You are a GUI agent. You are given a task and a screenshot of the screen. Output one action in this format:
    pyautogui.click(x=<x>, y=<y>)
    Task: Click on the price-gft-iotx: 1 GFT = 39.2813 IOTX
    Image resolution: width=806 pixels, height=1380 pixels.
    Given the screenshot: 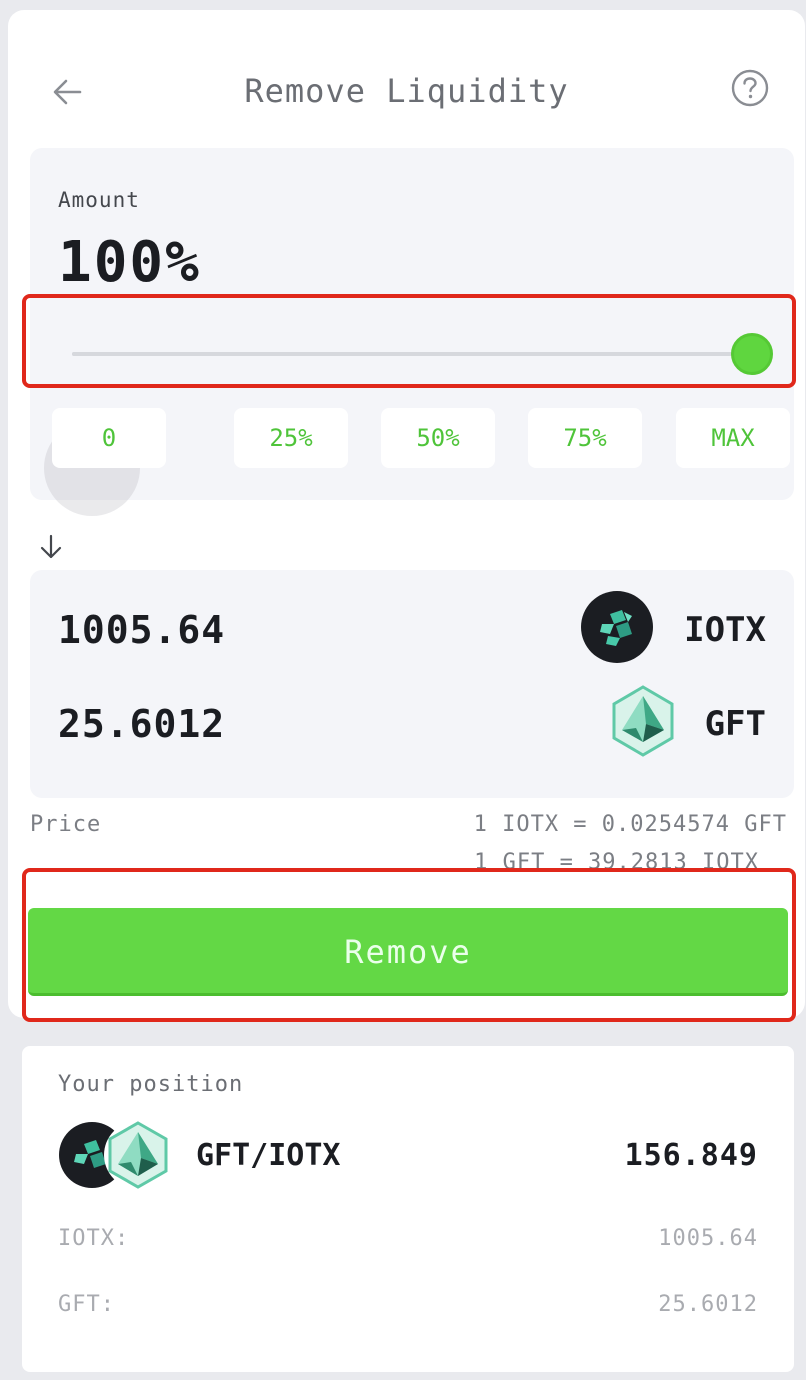 What is the action you would take?
    pyautogui.click(x=616, y=862)
    